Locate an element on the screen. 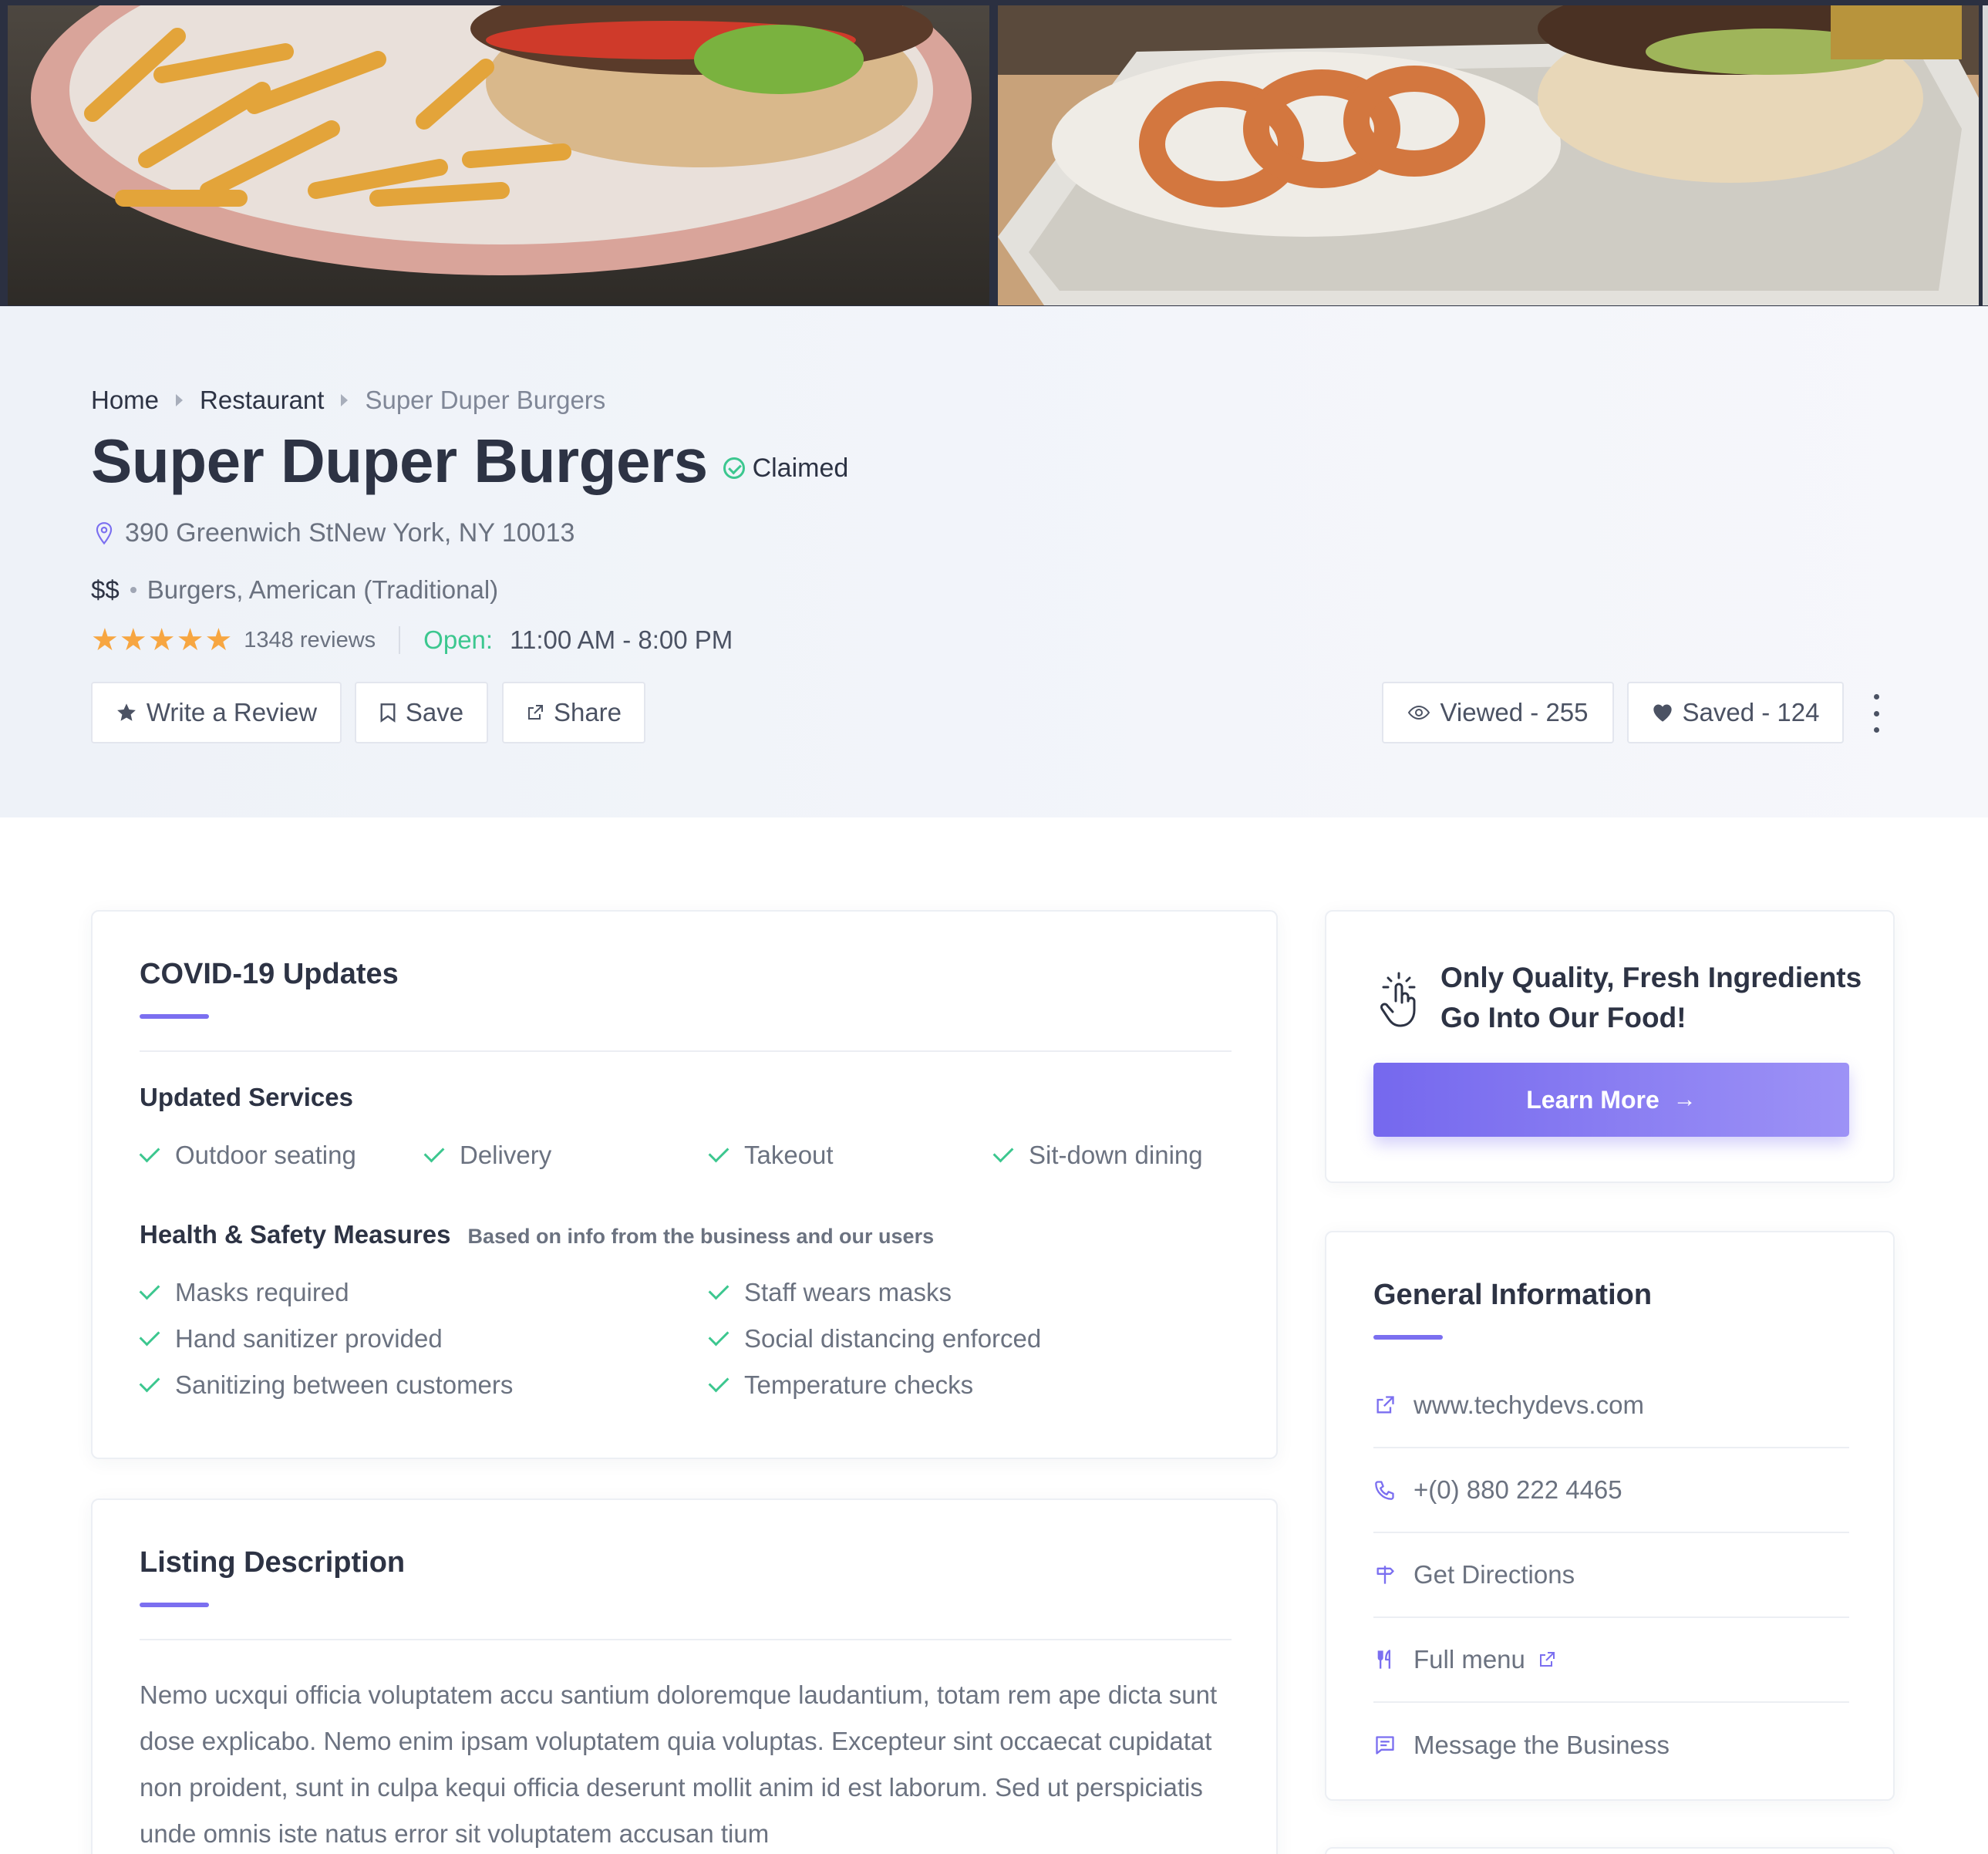 This screenshot has height=1854, width=1988. saved-counter: Saved - 124 is located at coordinates (1735, 712).